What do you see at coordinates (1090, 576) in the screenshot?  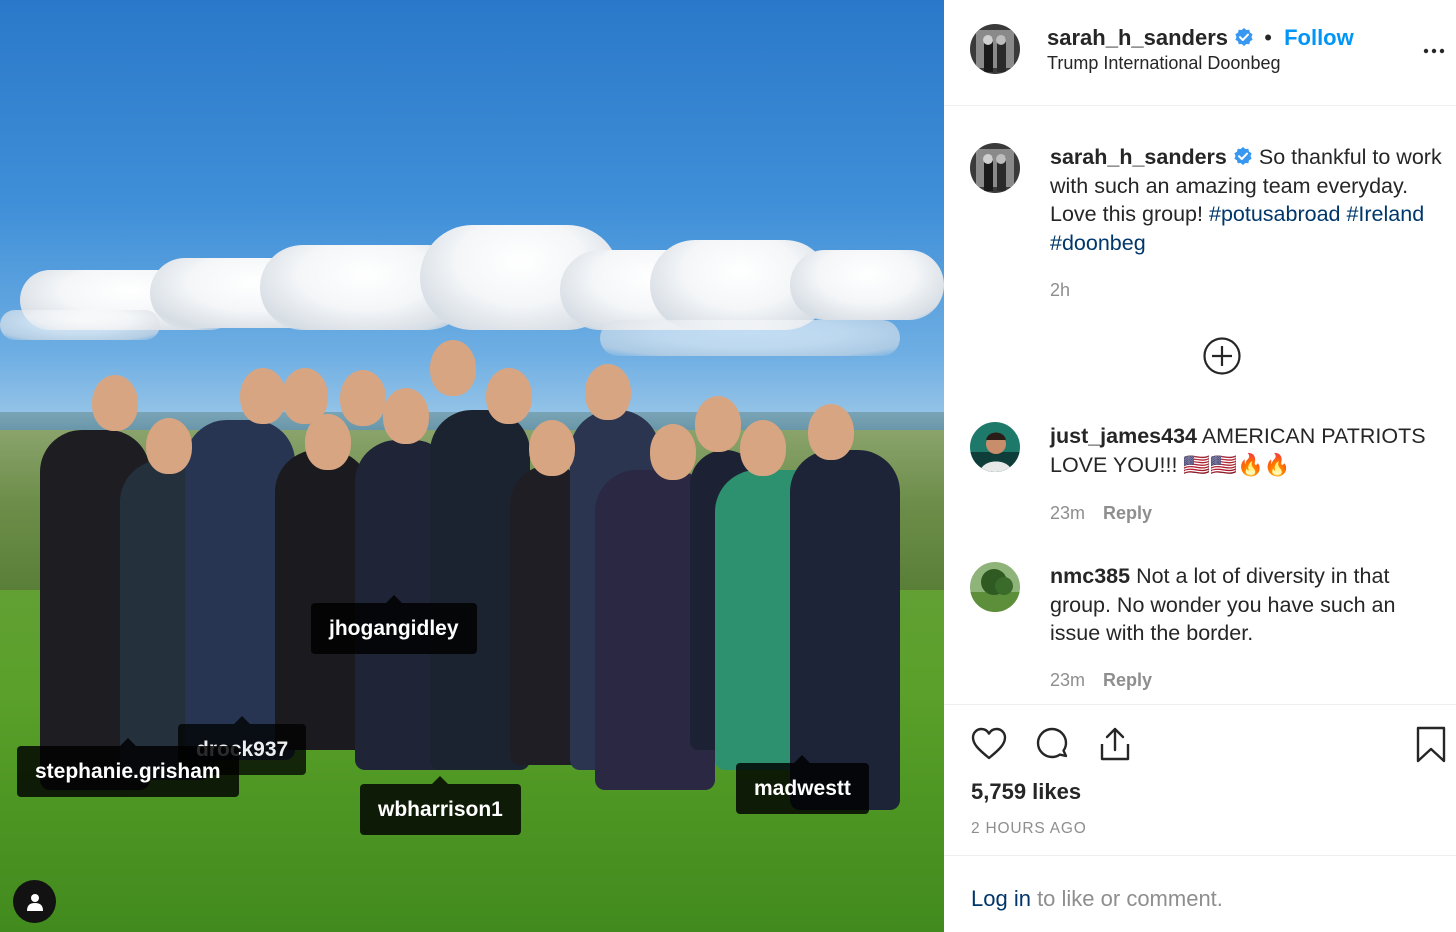 I see `comment-username: nmc385` at bounding box center [1090, 576].